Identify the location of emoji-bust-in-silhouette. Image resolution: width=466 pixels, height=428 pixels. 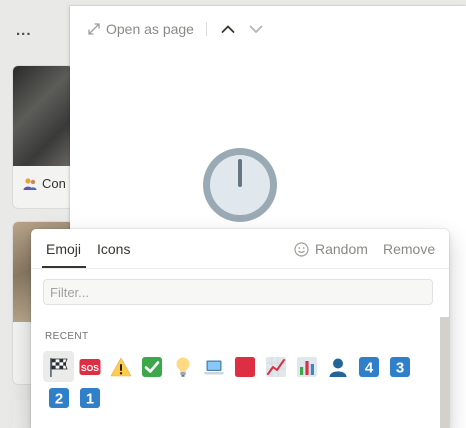
(337, 366).